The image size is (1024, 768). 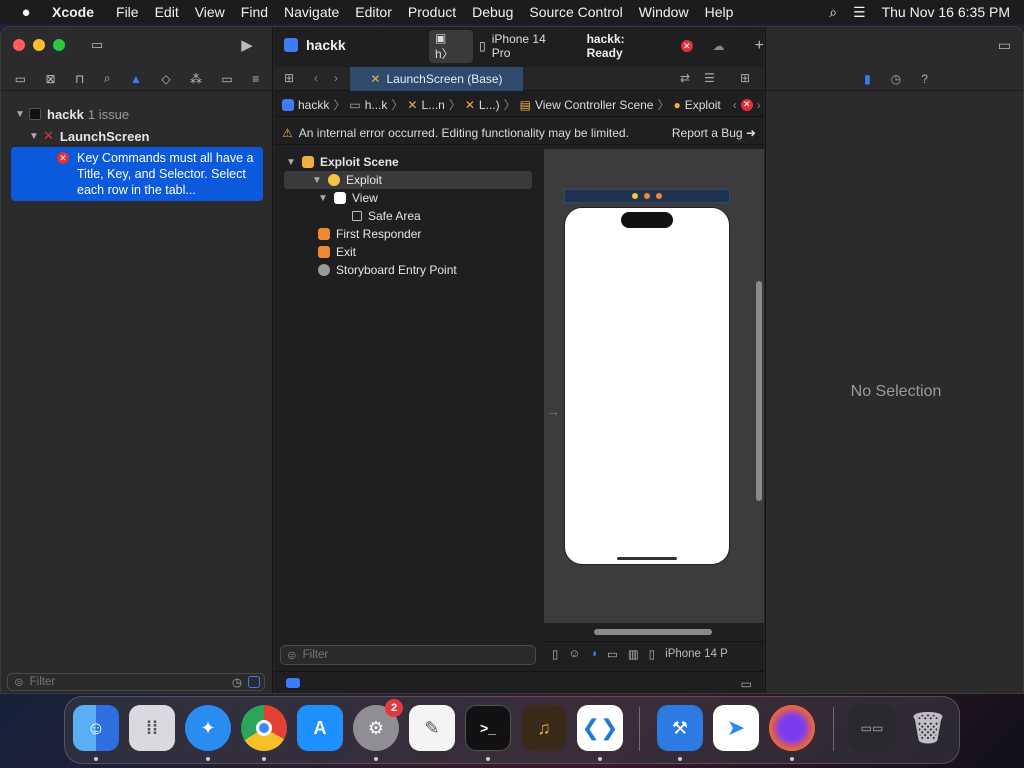 What do you see at coordinates (255, 79) in the screenshot?
I see `report-navigator-icon: ≡` at bounding box center [255, 79].